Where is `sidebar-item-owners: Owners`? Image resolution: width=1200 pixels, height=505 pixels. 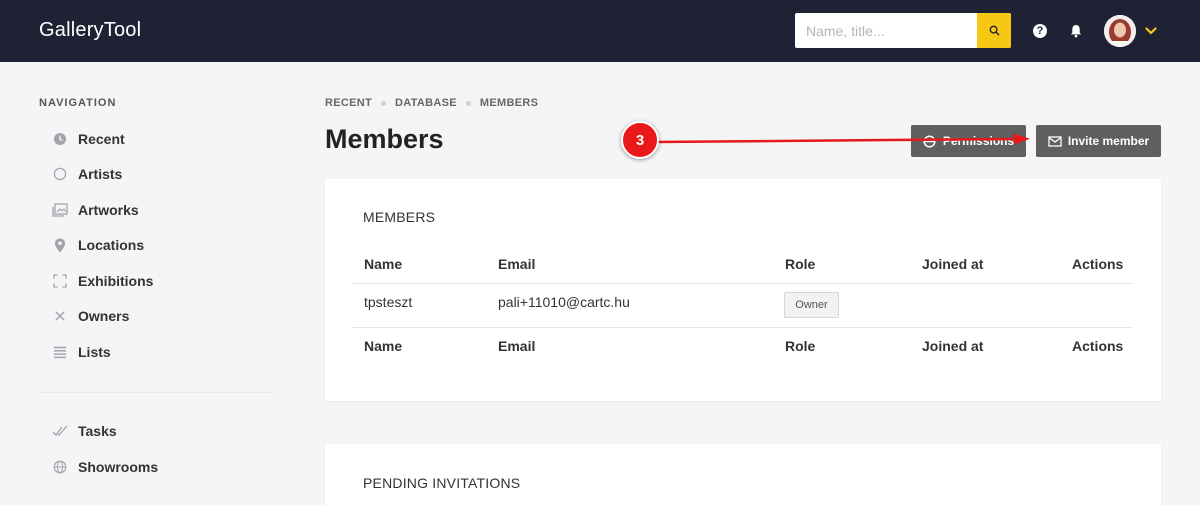
sidebar-item-owners: Owners is located at coordinates (90, 316).